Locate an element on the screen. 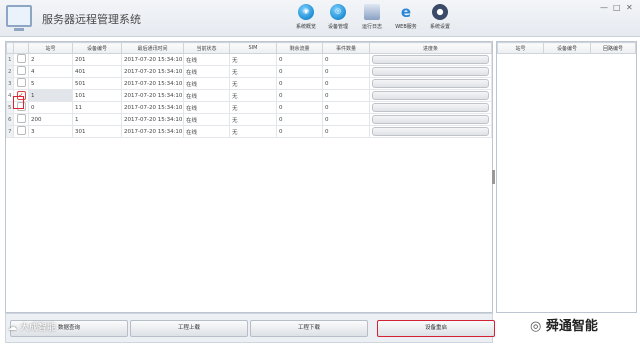  device-cell: 101 is located at coordinates (97, 95).